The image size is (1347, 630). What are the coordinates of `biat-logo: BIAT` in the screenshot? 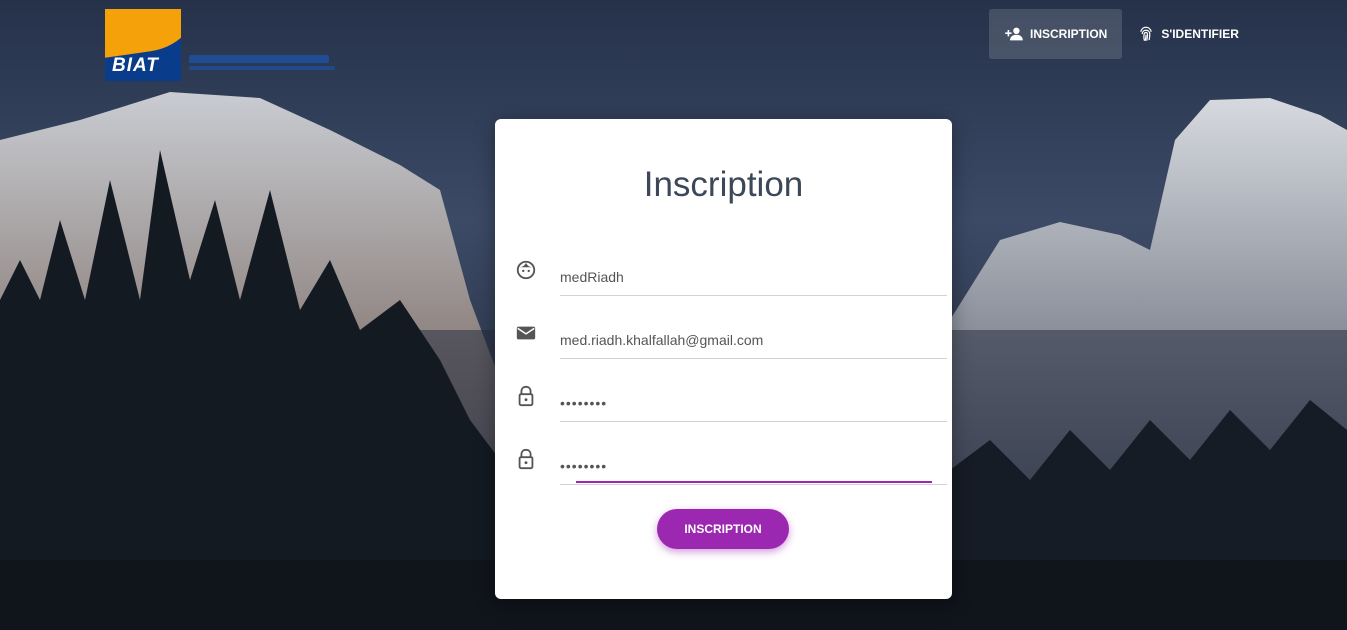 It's located at (225, 45).